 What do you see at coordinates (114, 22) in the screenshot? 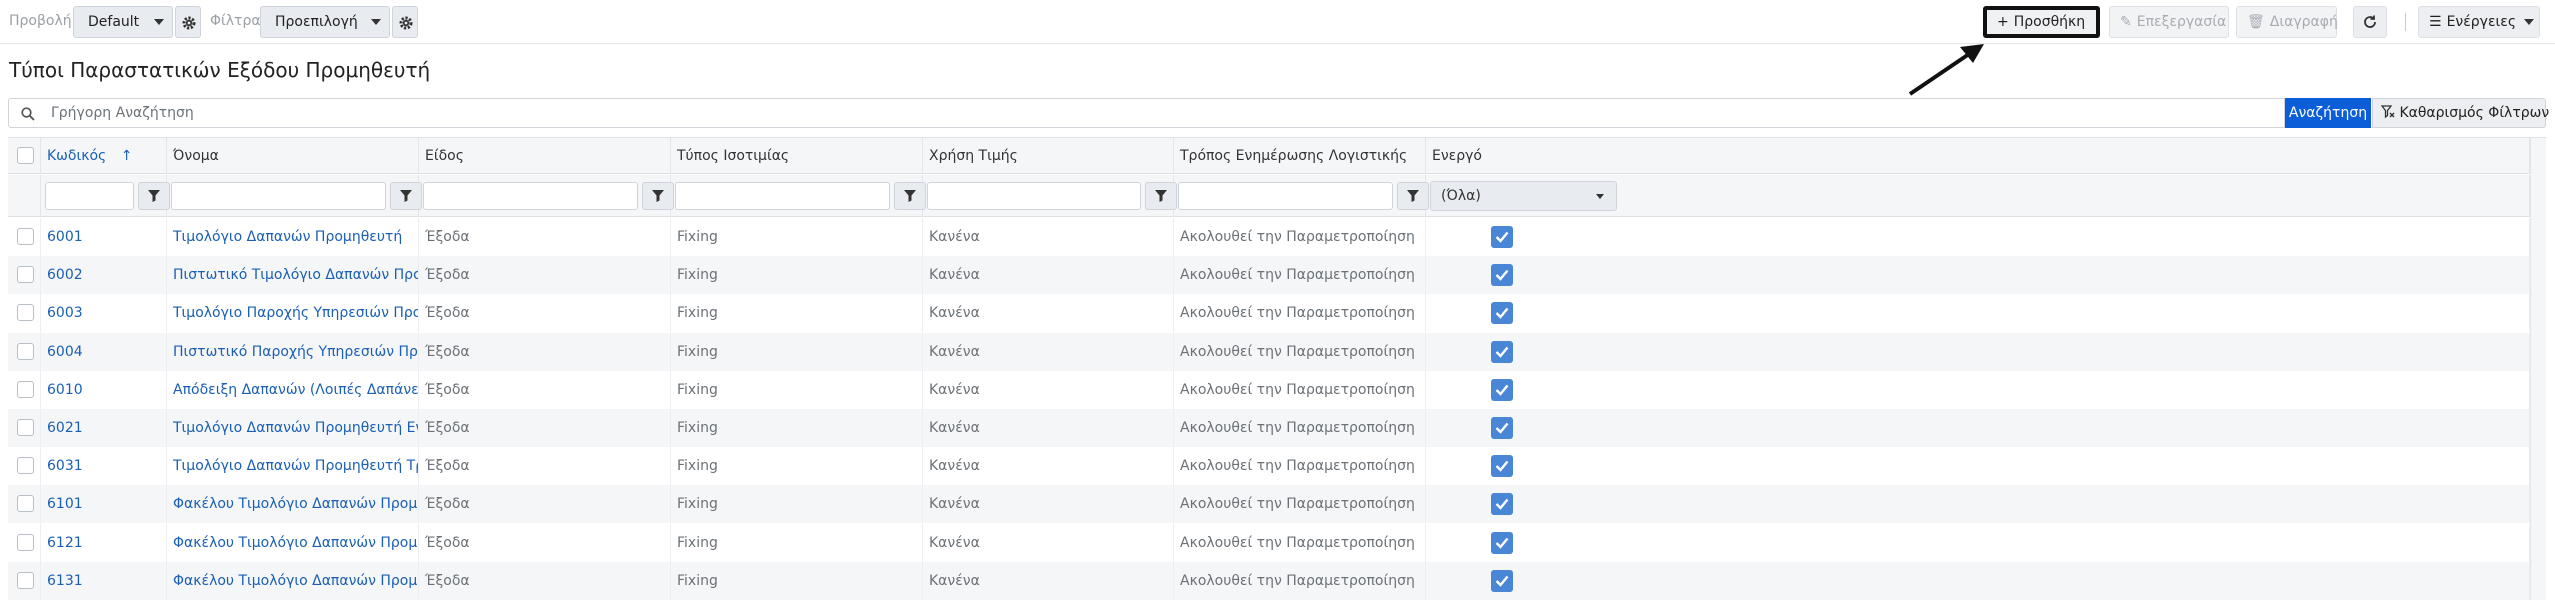
I see `view-select-value: Default` at bounding box center [114, 22].